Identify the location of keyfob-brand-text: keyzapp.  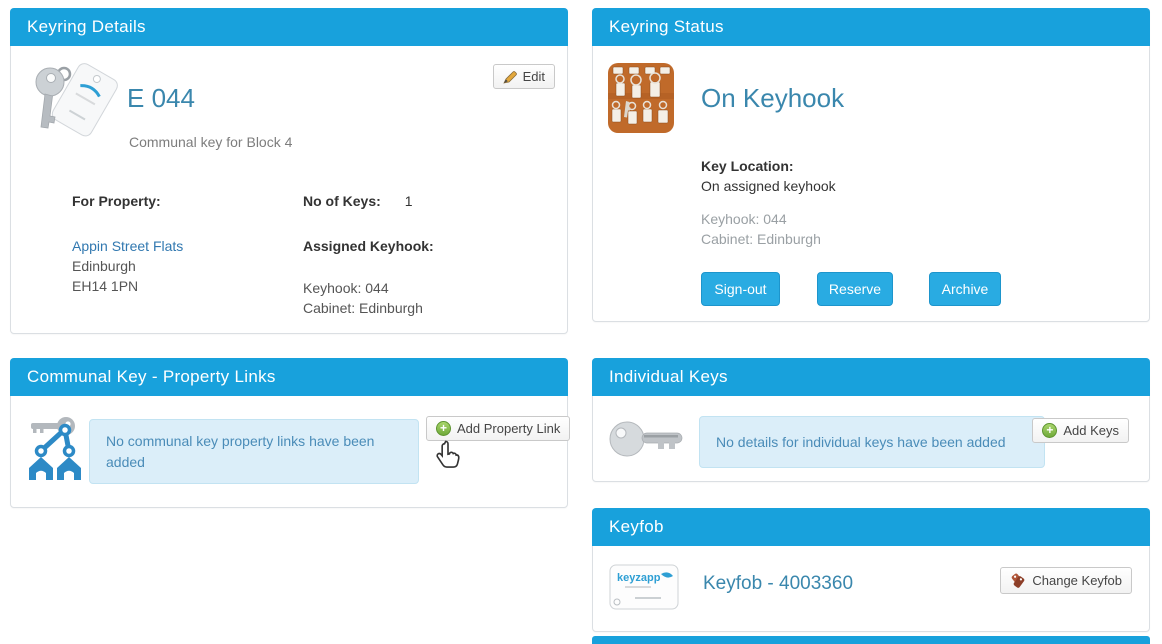
(639, 578).